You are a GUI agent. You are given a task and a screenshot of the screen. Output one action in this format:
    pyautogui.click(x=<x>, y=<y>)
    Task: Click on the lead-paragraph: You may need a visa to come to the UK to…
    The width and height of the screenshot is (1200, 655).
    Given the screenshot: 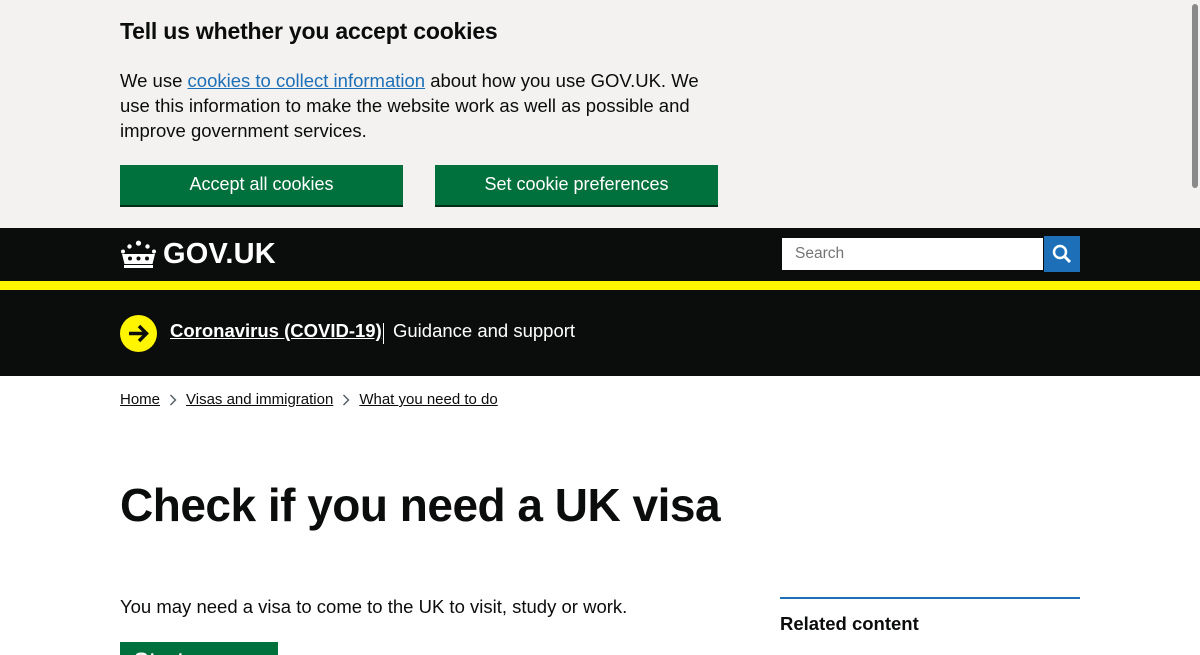 What is the action you would take?
    pyautogui.click(x=374, y=606)
    